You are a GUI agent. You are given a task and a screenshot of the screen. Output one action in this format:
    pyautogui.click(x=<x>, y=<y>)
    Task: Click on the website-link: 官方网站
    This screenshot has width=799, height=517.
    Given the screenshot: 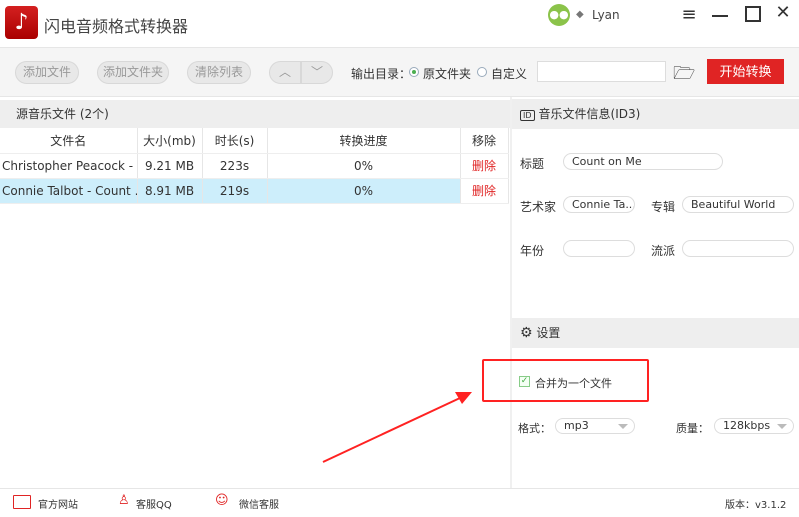 What is the action you would take?
    pyautogui.click(x=58, y=503)
    